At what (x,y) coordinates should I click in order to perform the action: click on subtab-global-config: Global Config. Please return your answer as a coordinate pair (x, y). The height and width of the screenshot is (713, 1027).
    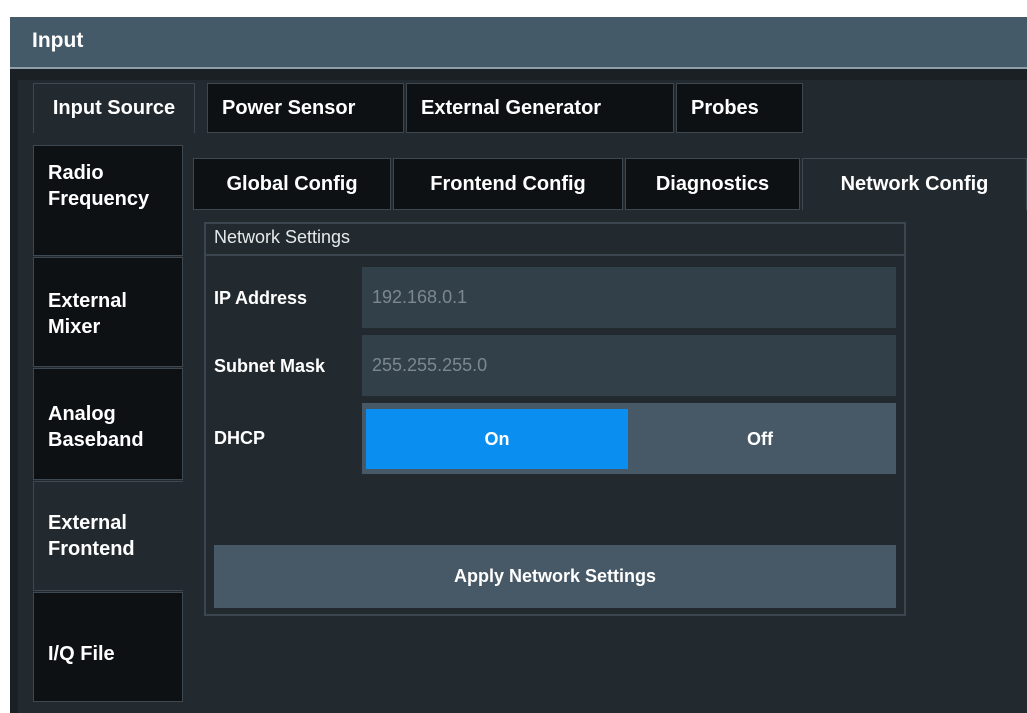
    Looking at the image, I should click on (292, 184).